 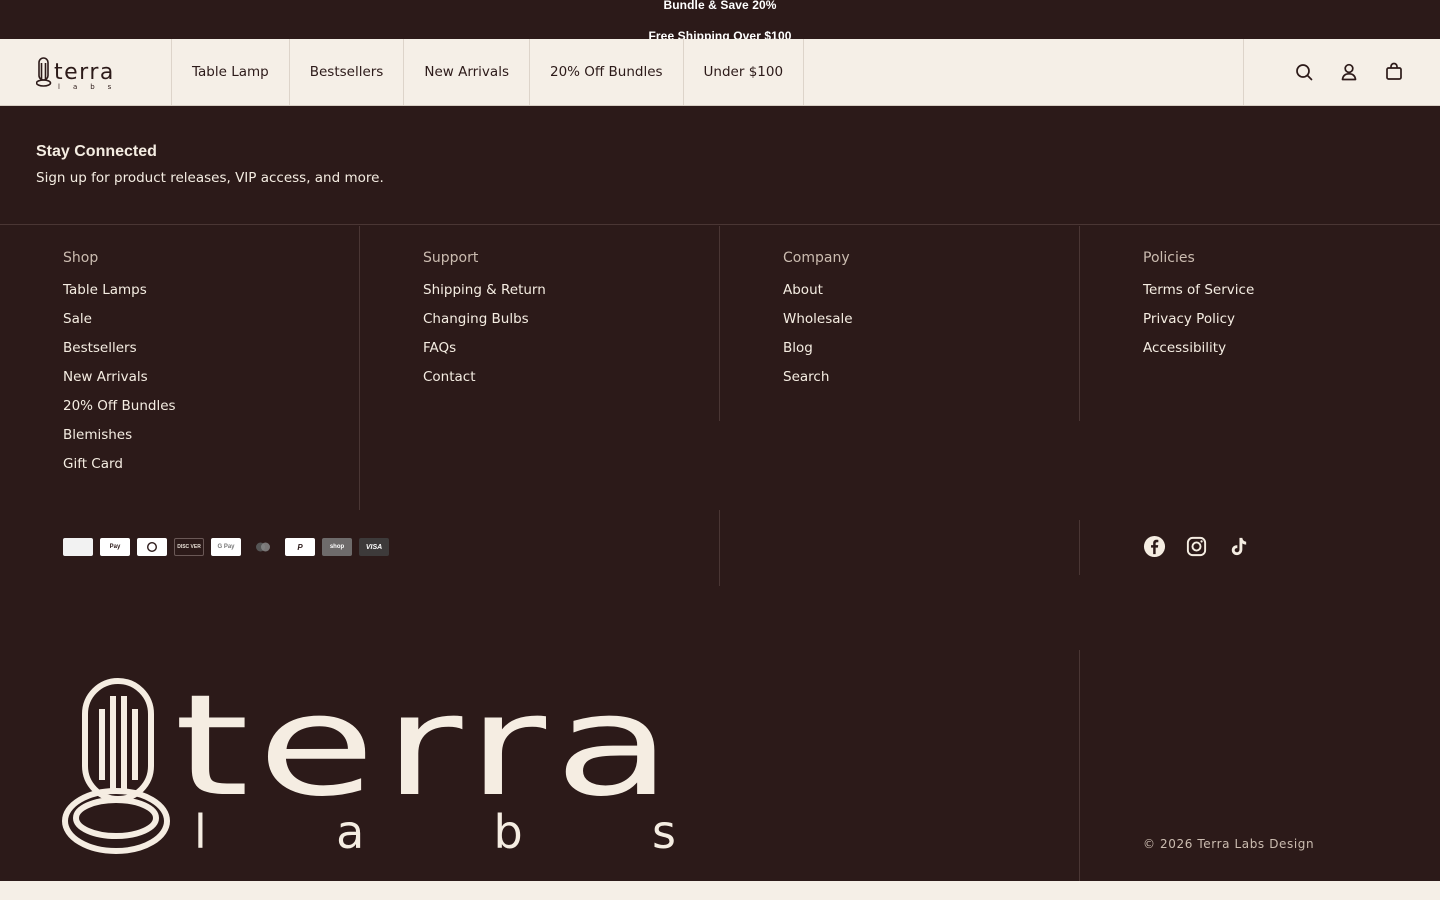 I want to click on header-actions, so click(x=1341, y=72).